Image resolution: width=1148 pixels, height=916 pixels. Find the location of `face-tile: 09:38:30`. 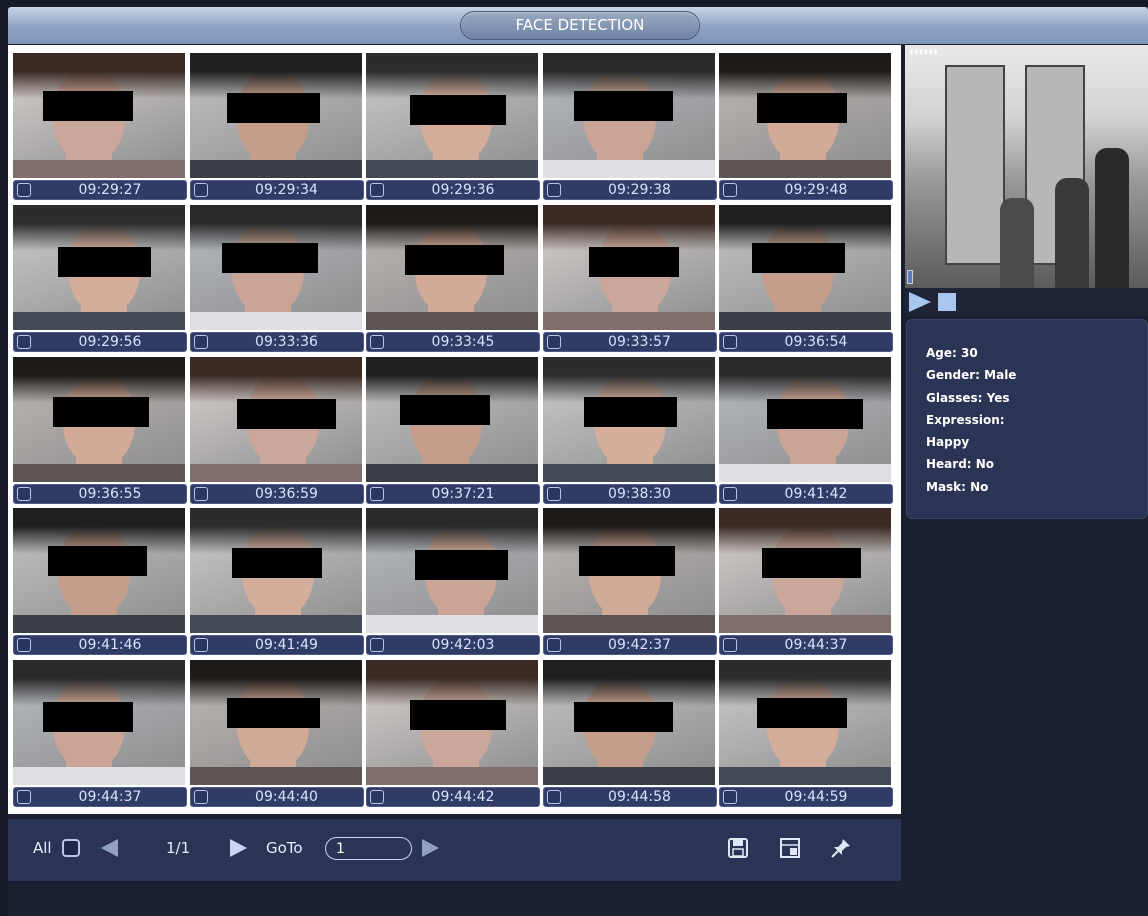

face-tile: 09:38:30 is located at coordinates (629, 431).